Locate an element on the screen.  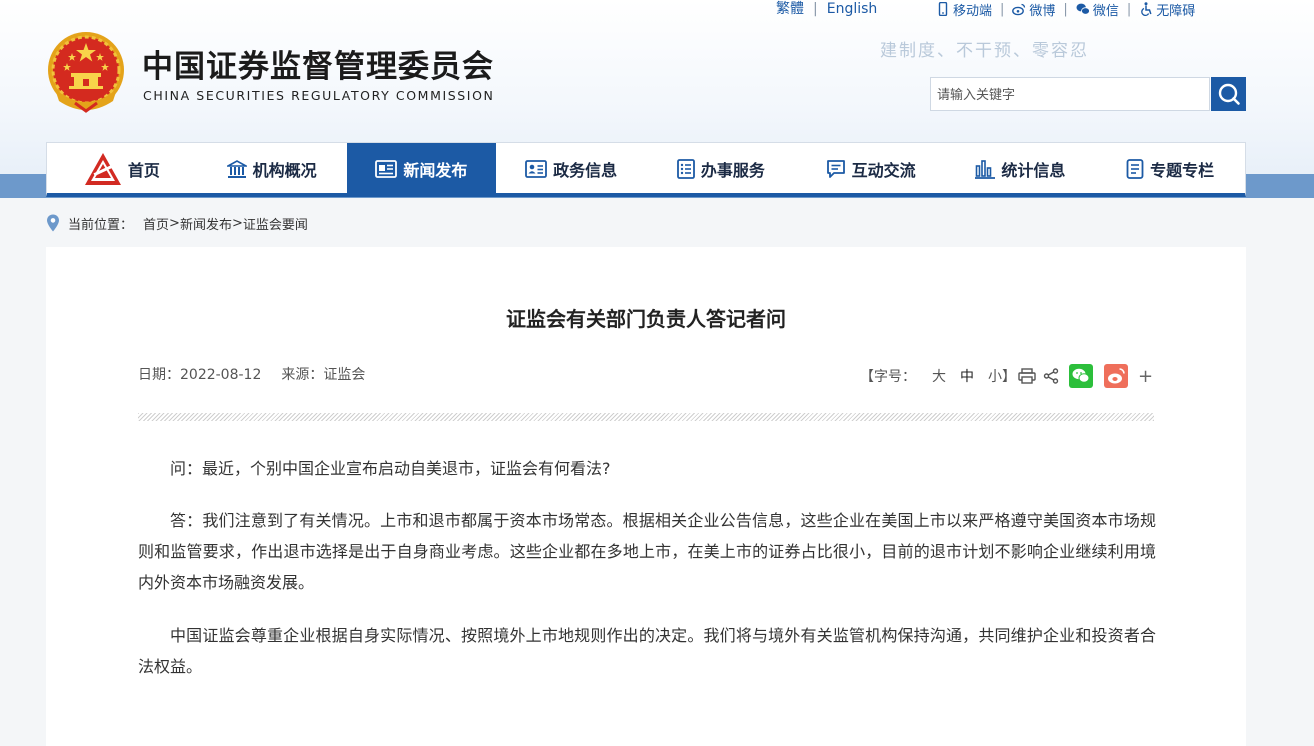
slogan: 建制度、不干预、零容忍 is located at coordinates (984, 51).